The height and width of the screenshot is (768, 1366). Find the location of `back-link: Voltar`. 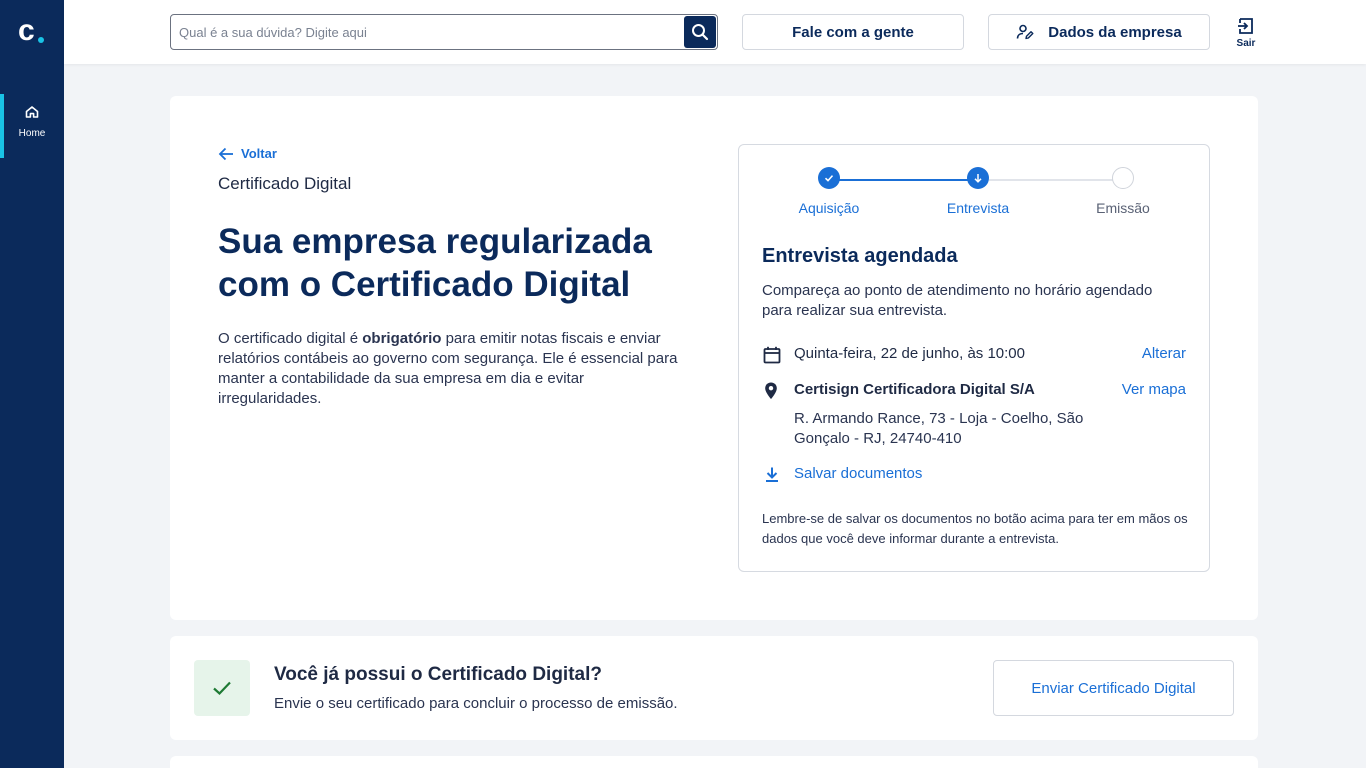

back-link: Voltar is located at coordinates (247, 153).